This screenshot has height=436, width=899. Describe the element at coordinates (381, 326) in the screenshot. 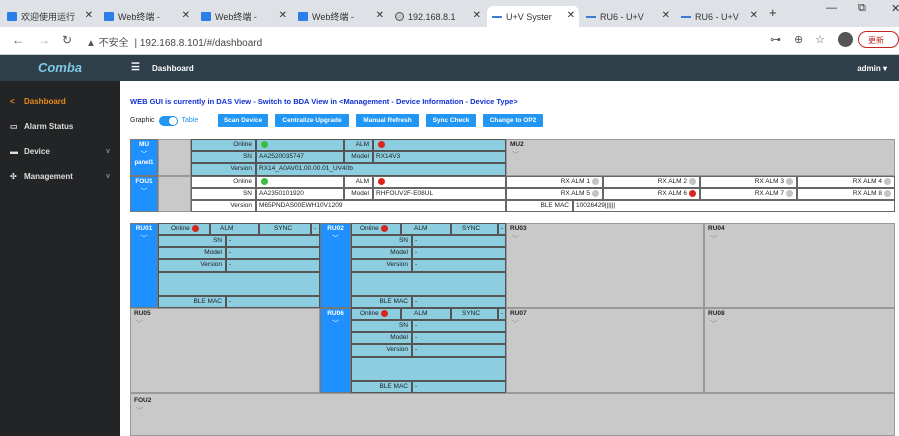

I see `ru06-sn-label: SN` at that location.